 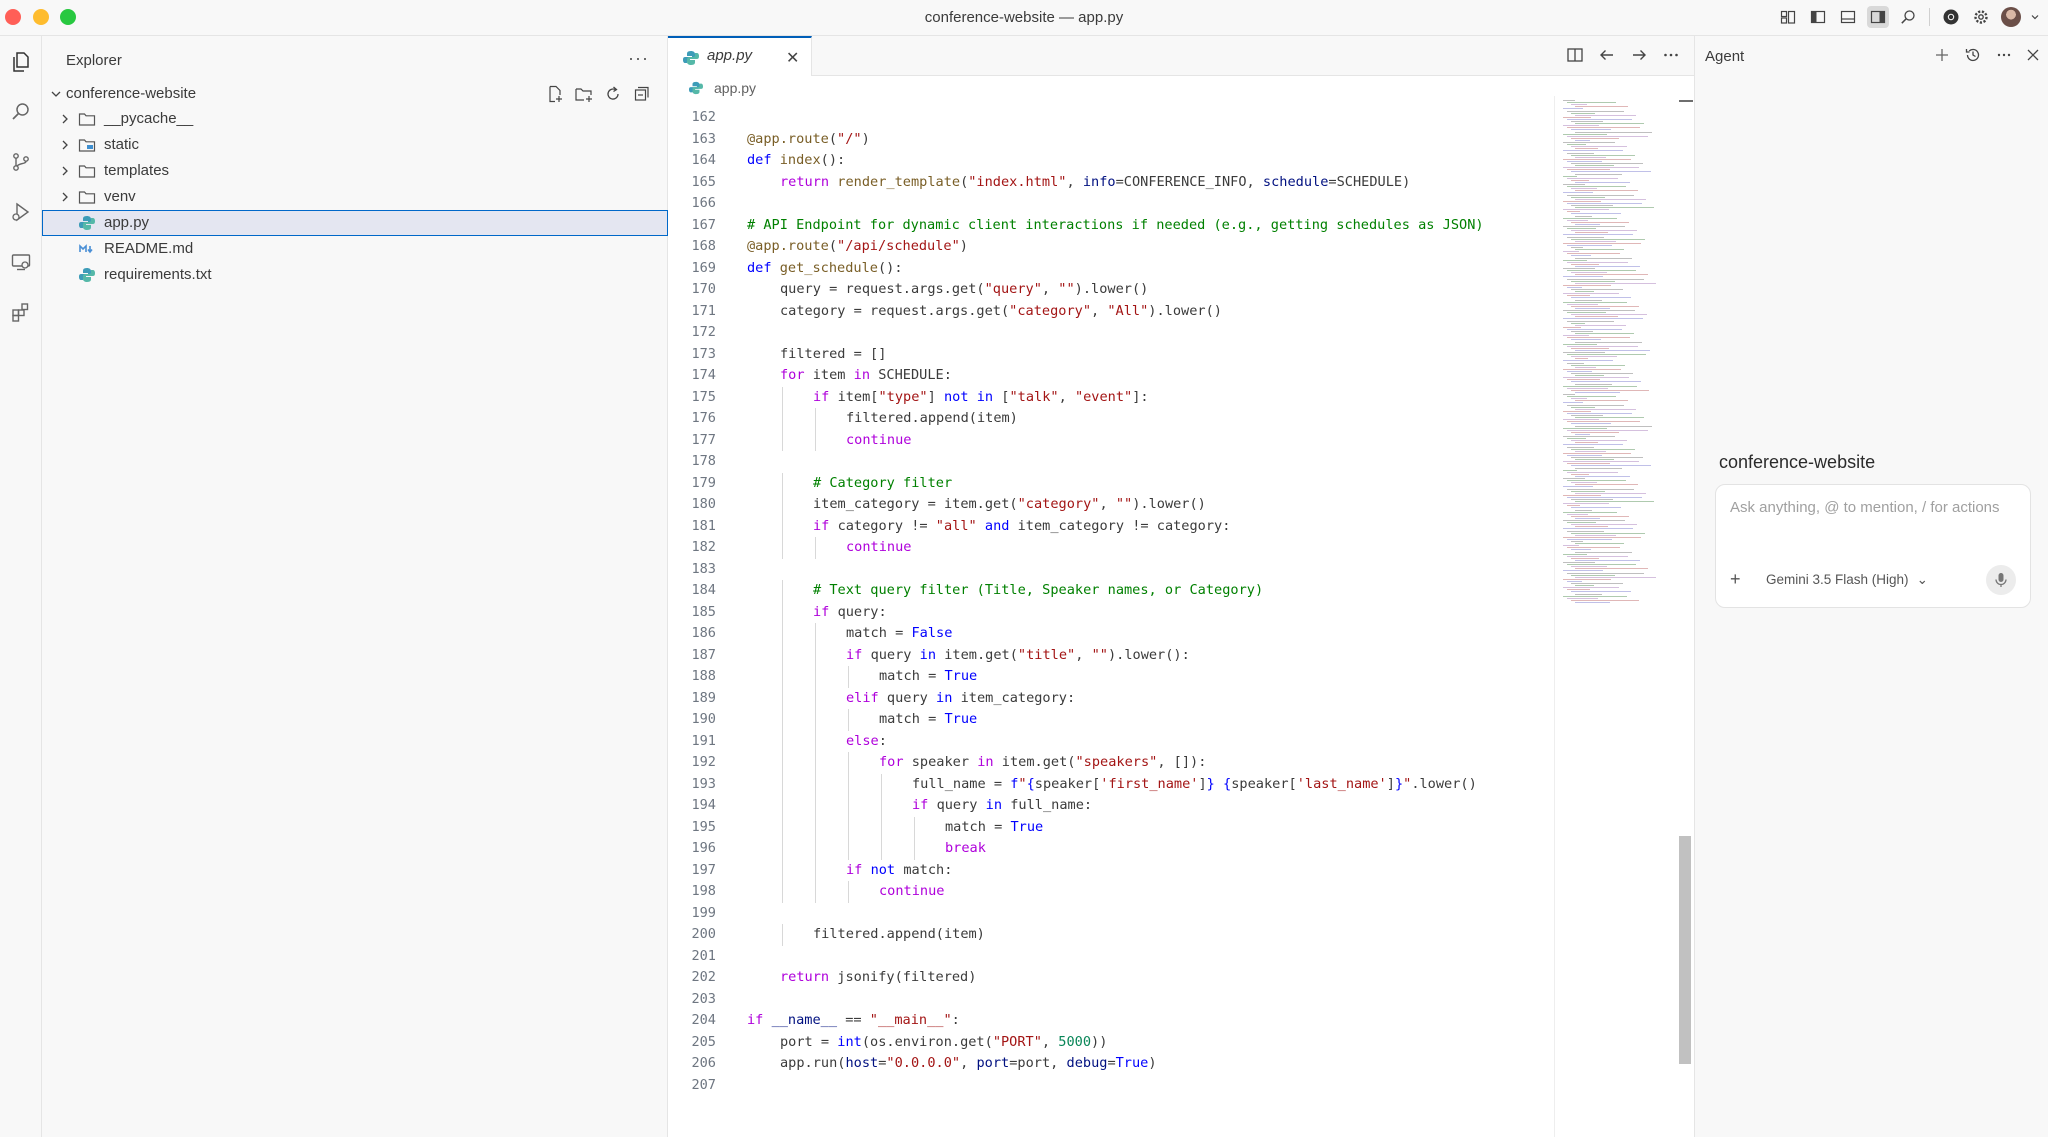 I want to click on customize-layout-icon, so click(x=1788, y=17).